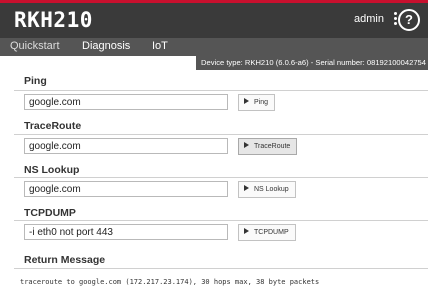  Describe the element at coordinates (257, 102) in the screenshot. I see `ping-button: Ping` at that location.